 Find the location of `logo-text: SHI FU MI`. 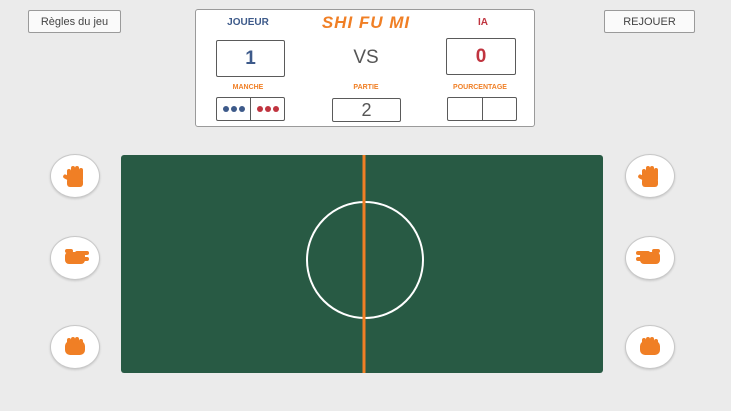

logo-text: SHI FU MI is located at coordinates (366, 22).